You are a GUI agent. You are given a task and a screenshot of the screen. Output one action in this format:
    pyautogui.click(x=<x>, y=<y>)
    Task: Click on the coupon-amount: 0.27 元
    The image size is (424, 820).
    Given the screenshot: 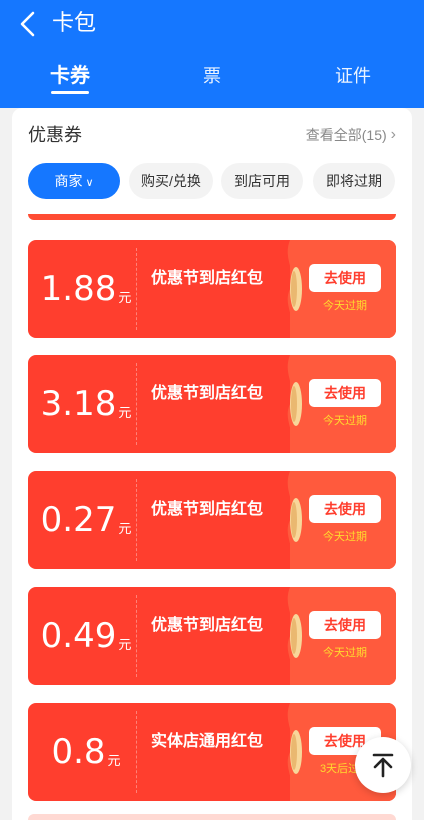 What is the action you would take?
    pyautogui.click(x=86, y=520)
    